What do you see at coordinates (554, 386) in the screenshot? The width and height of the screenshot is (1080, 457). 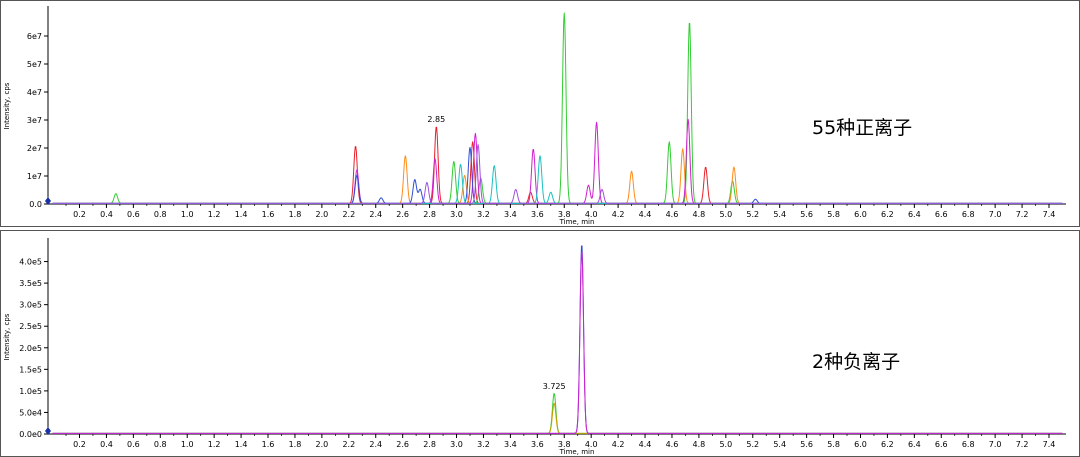 I see `peak-annotation: 3.725` at bounding box center [554, 386].